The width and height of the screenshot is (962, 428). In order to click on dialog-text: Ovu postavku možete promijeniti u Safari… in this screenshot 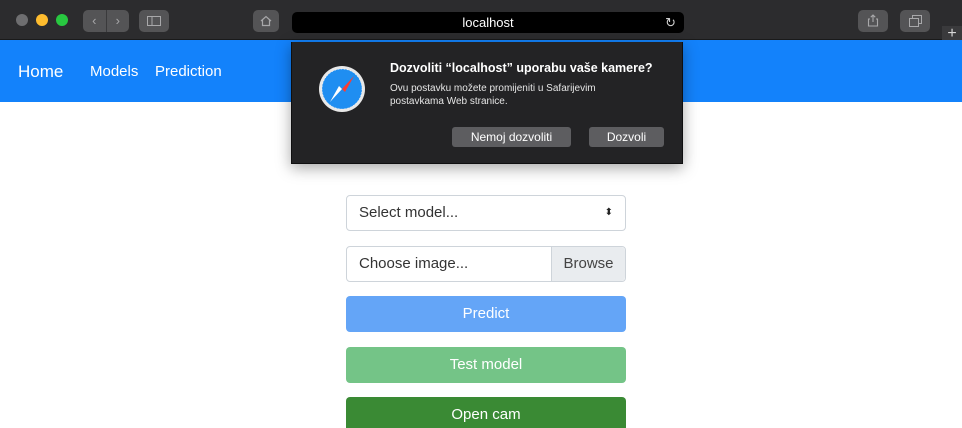, I will do `click(493, 95)`.